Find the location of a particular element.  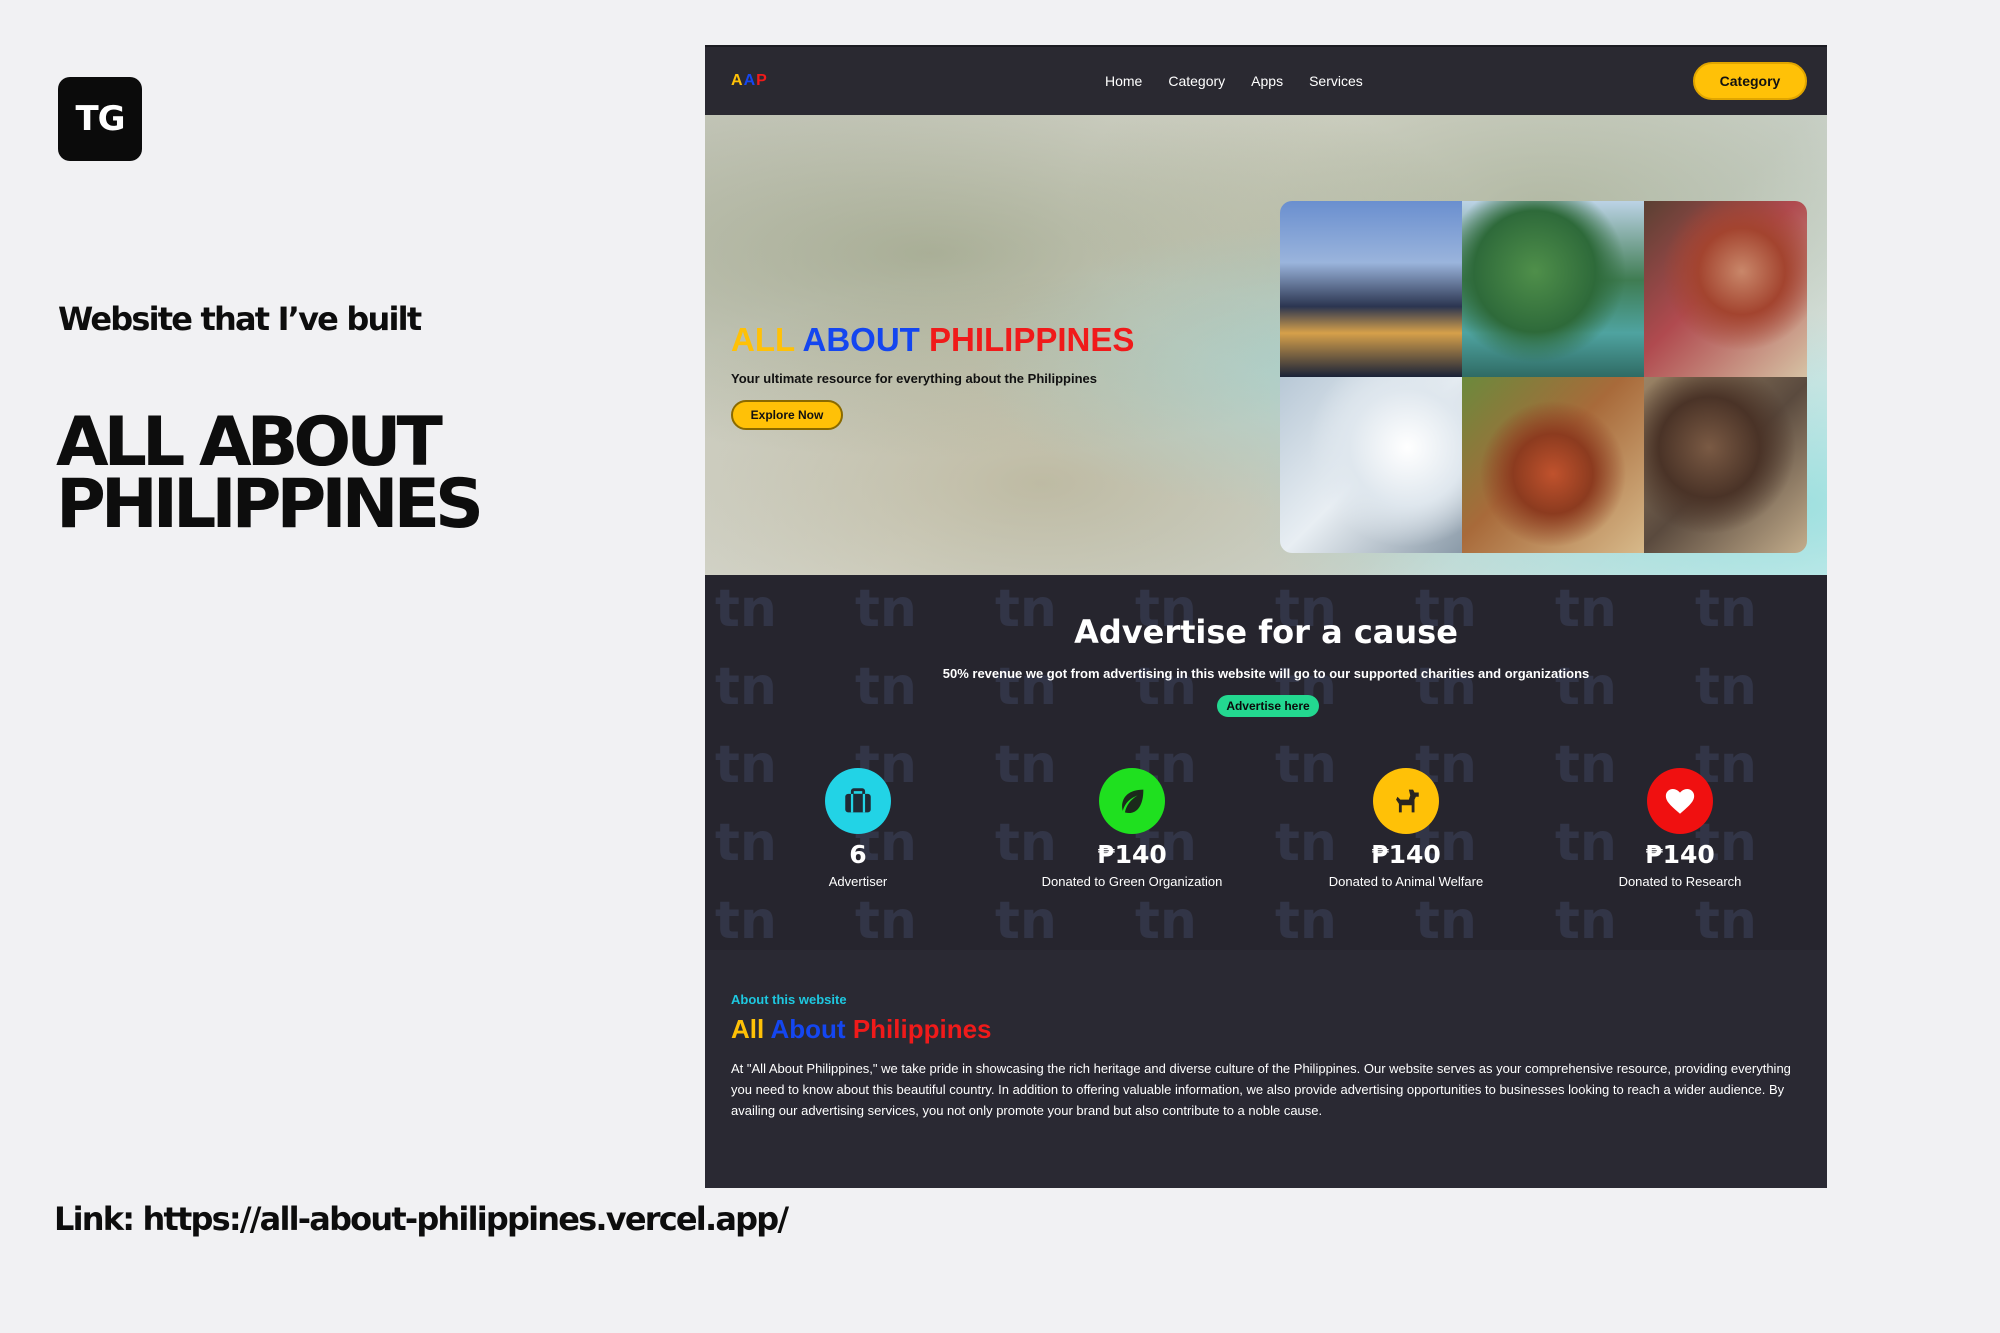

navbar: AAP Home Category Apps Services Category is located at coordinates (1266, 80).